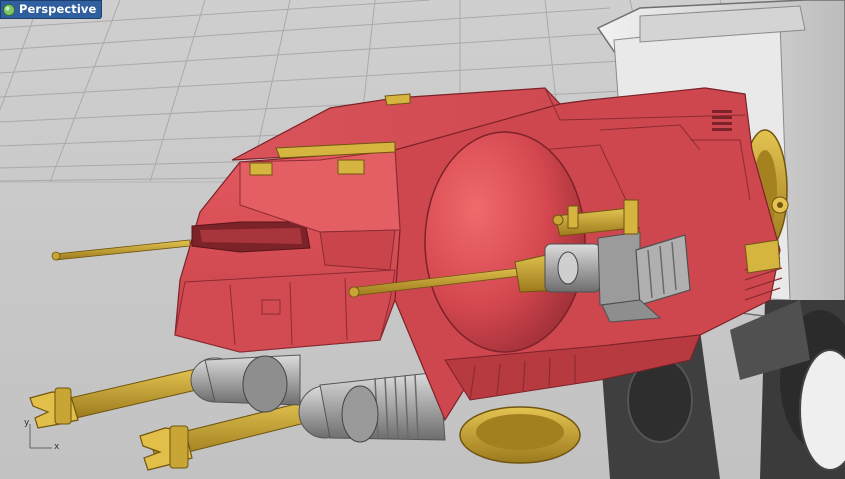  I want to click on axis-gizmo: y x, so click(46, 437).